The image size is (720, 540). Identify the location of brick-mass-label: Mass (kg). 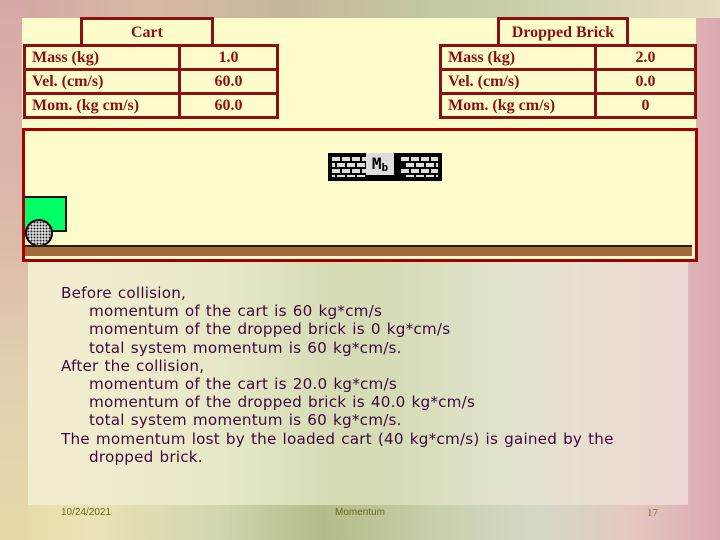
(518, 57).